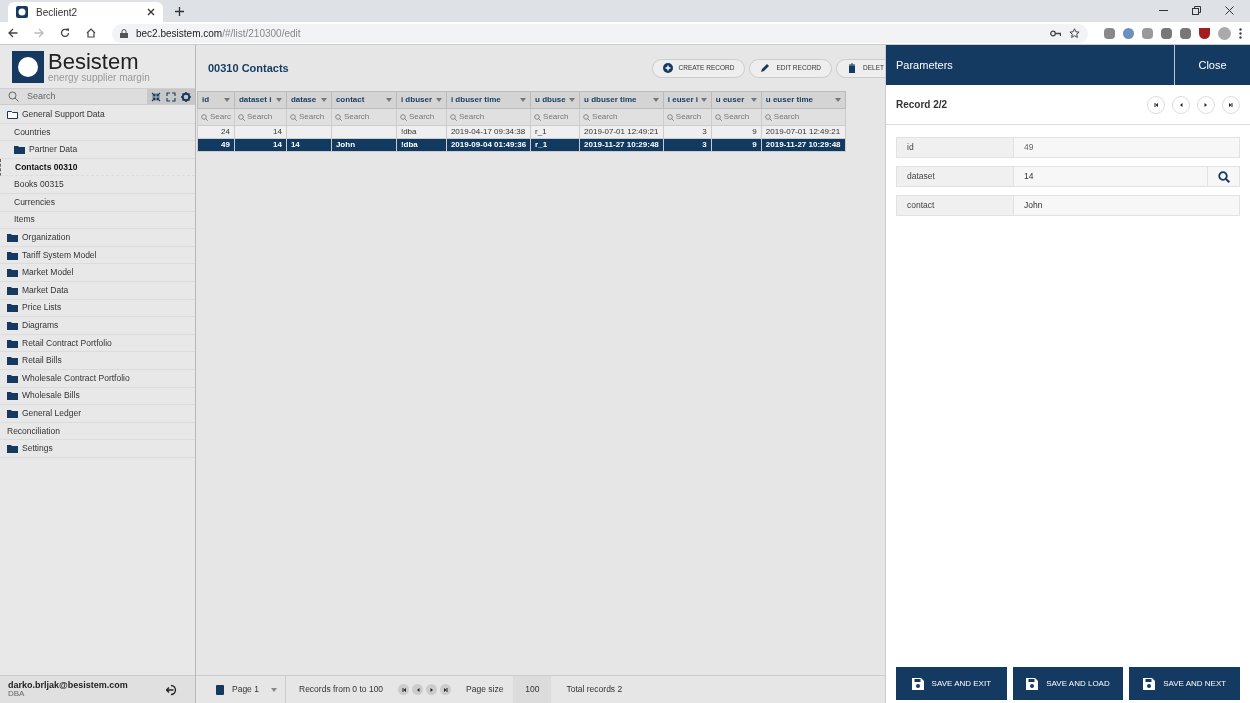 Image resolution: width=1250 pixels, height=703 pixels. What do you see at coordinates (97, 361) in the screenshot?
I see `tree-item: Retail Bills` at bounding box center [97, 361].